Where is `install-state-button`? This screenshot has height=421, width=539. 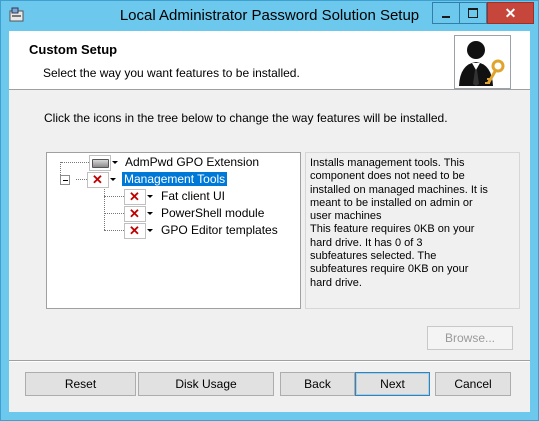
install-state-button is located at coordinates (100, 163).